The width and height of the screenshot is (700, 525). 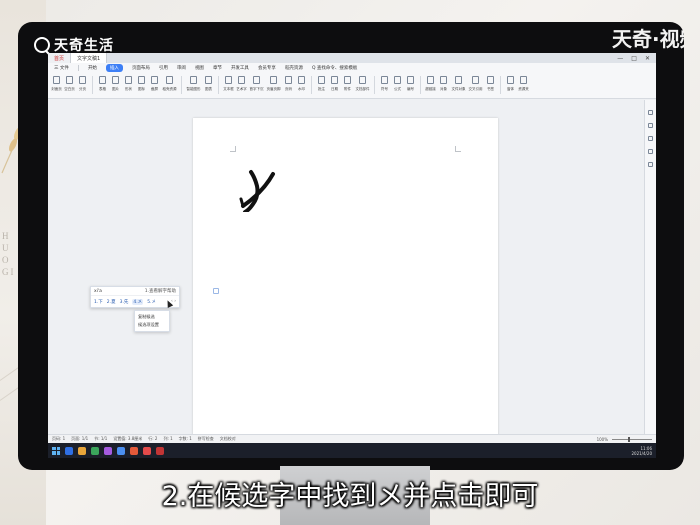 What do you see at coordinates (490, 84) in the screenshot?
I see `ribbon-button: 书签` at bounding box center [490, 84].